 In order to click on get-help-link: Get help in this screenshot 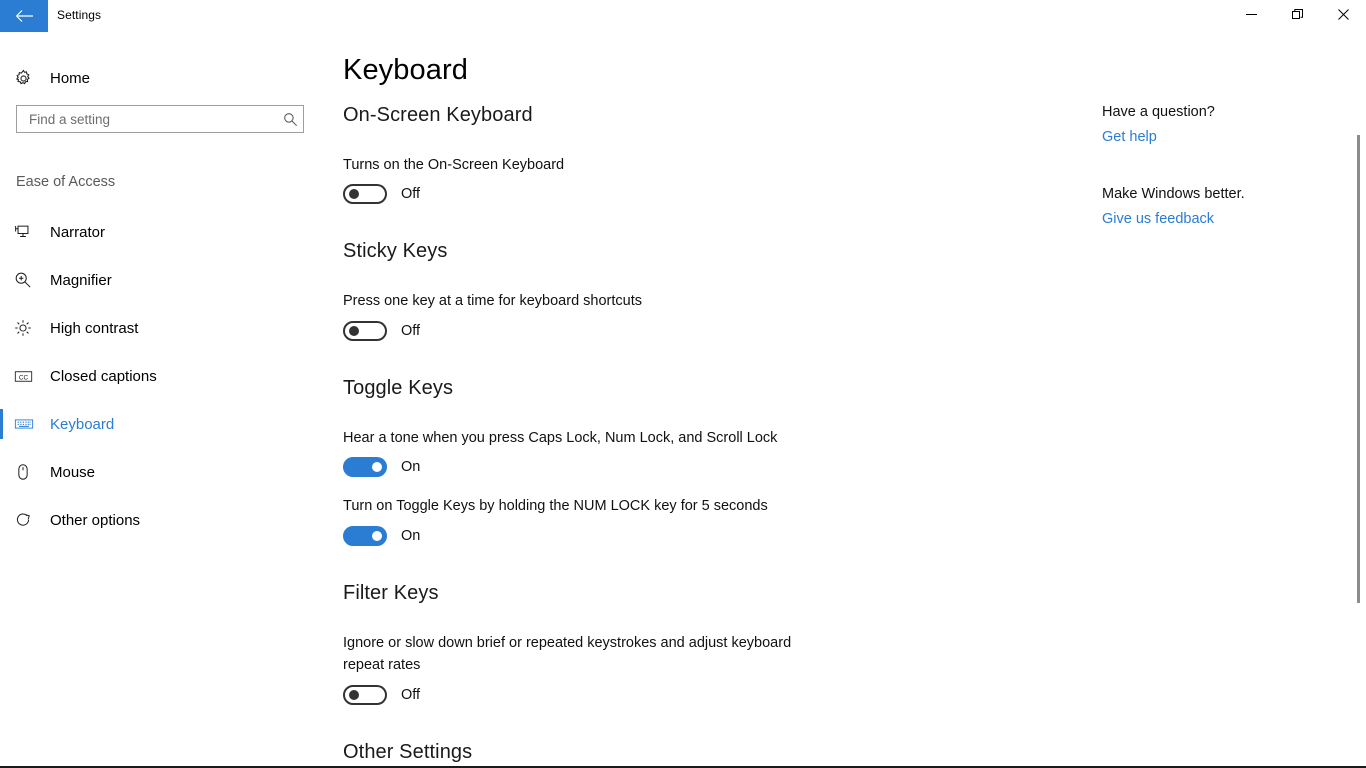, I will do `click(1129, 137)`.